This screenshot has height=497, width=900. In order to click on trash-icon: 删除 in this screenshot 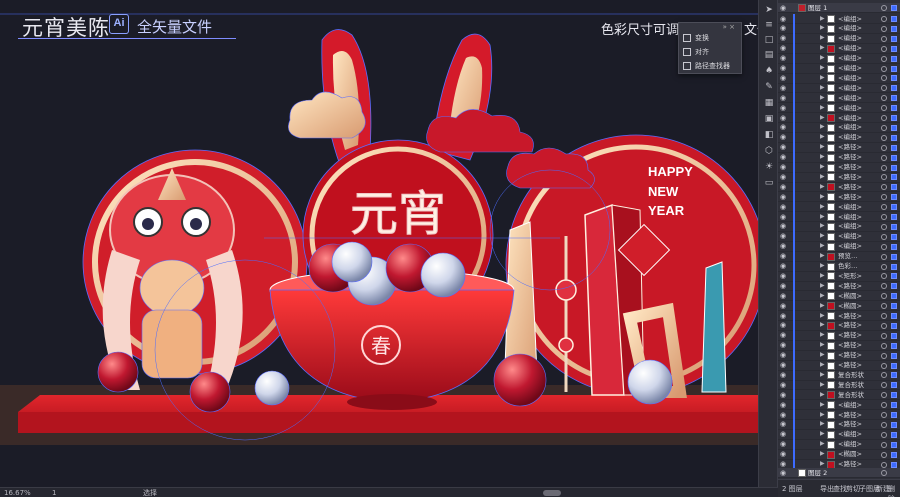, I will do `click(894, 490)`.